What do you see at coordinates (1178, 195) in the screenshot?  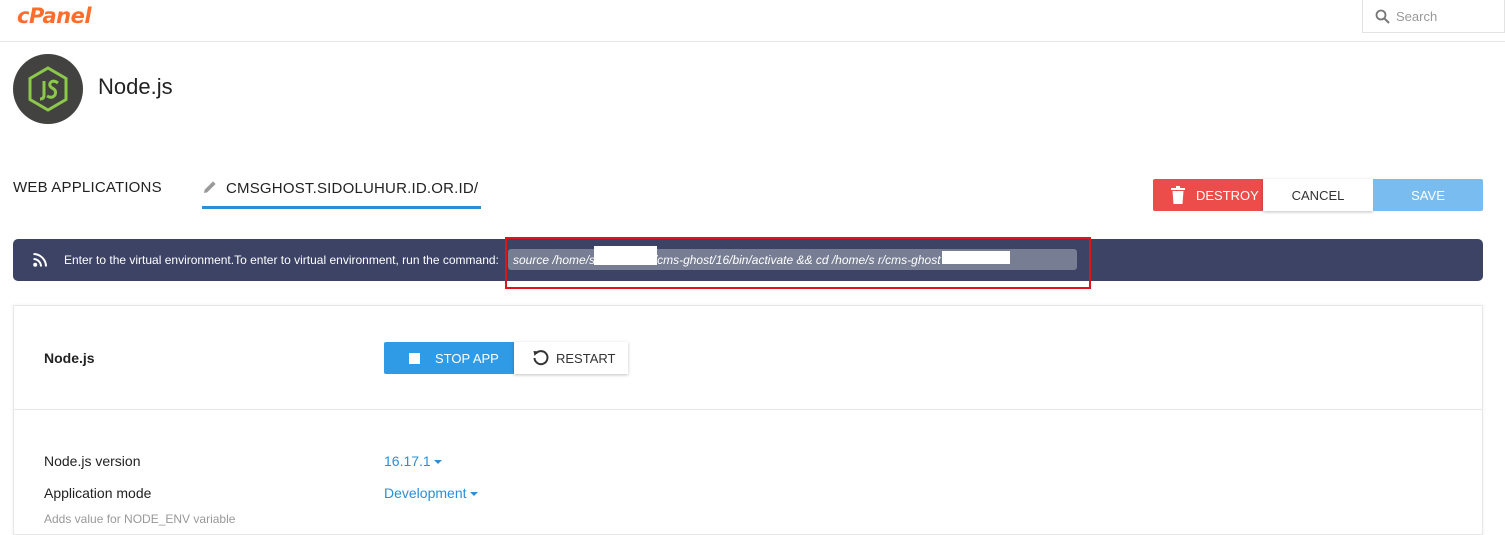 I see `trash-icon` at bounding box center [1178, 195].